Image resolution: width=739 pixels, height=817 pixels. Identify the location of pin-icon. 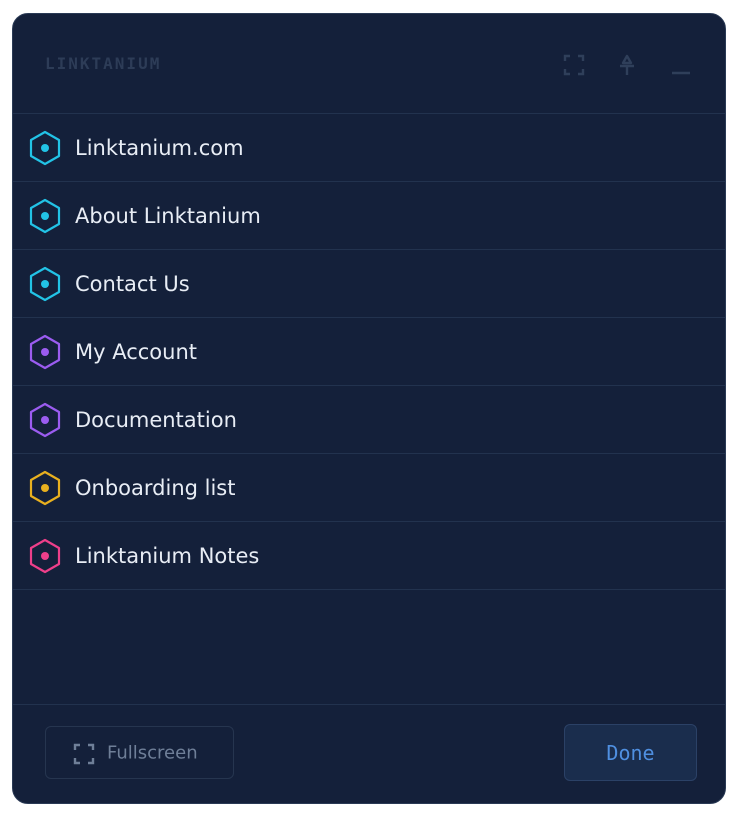
(627, 64).